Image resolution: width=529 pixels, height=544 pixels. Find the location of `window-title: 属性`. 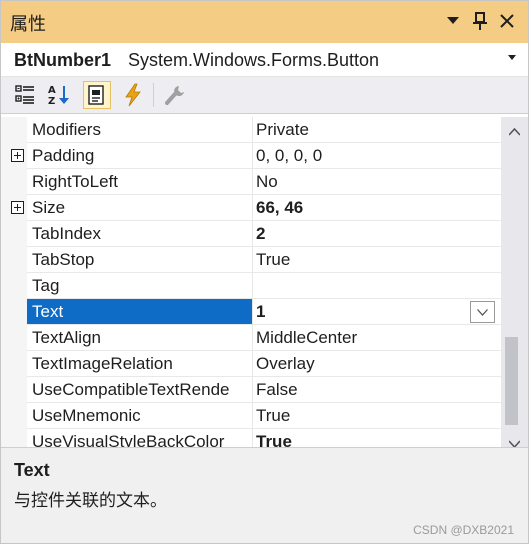

window-title: 属性 is located at coordinates (28, 24).